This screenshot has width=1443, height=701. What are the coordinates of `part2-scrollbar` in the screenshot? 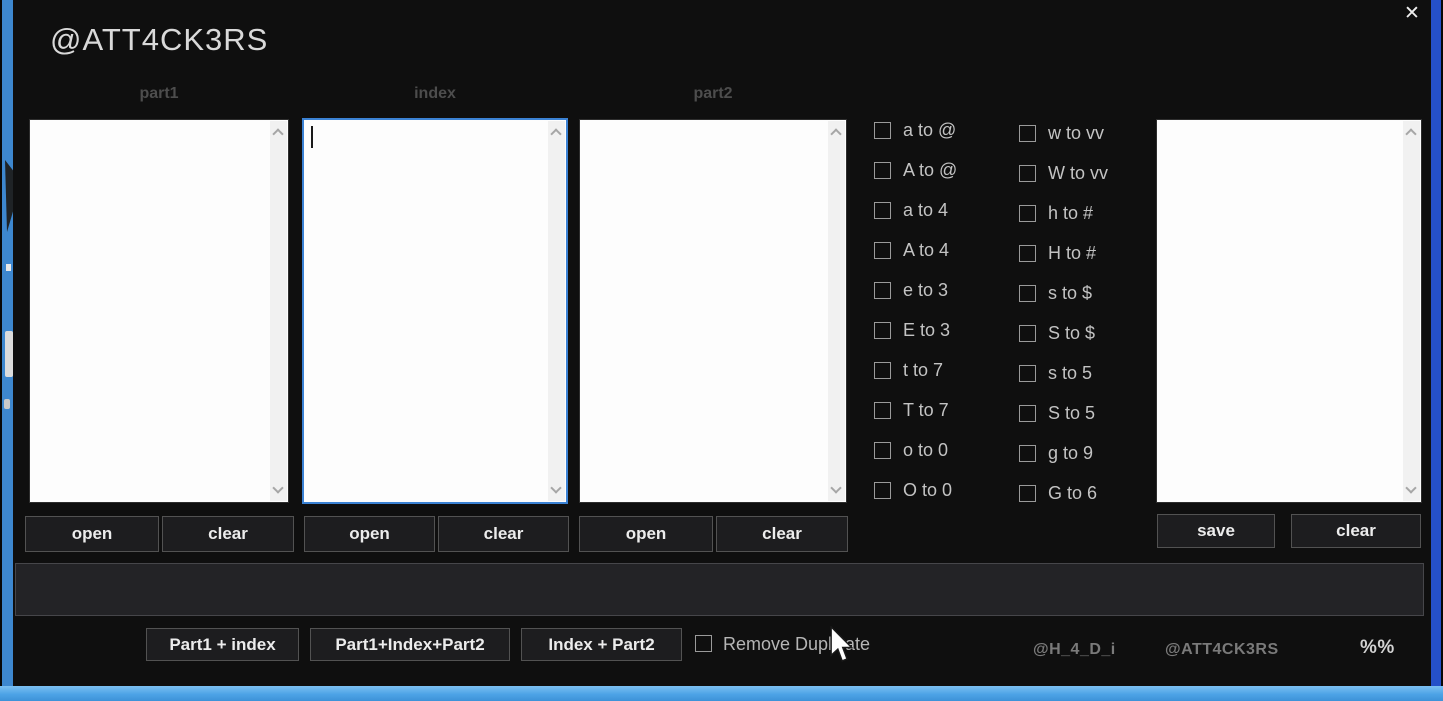 It's located at (836, 311).